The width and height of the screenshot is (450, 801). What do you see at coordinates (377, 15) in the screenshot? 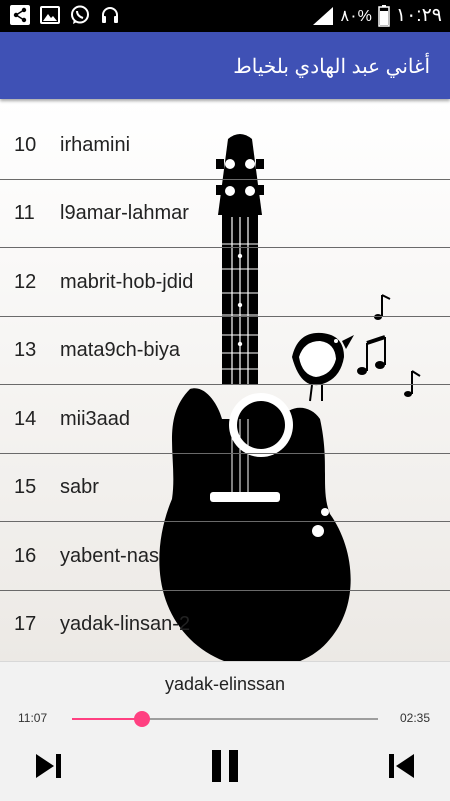
I see `status-indicators: ٨٠% ١٠:٢٩` at bounding box center [377, 15].